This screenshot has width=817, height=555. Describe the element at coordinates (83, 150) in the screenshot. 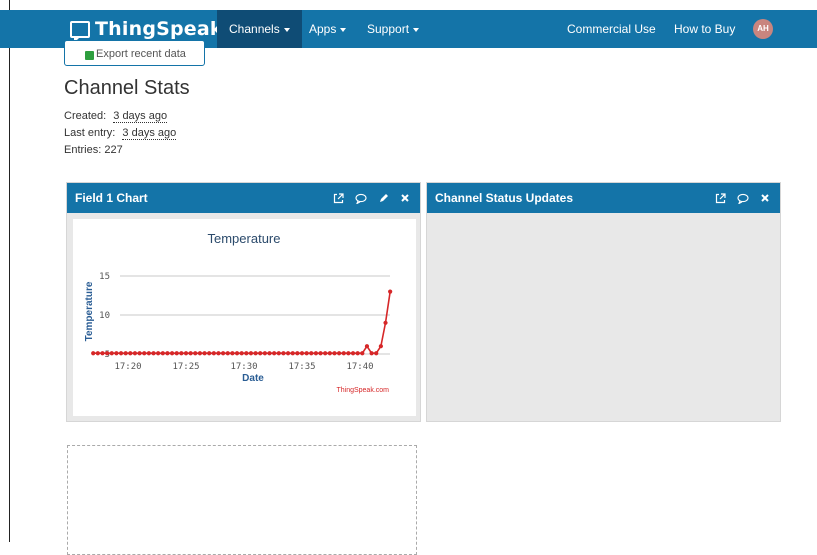

I see `stat-entries-label: Entries:` at that location.